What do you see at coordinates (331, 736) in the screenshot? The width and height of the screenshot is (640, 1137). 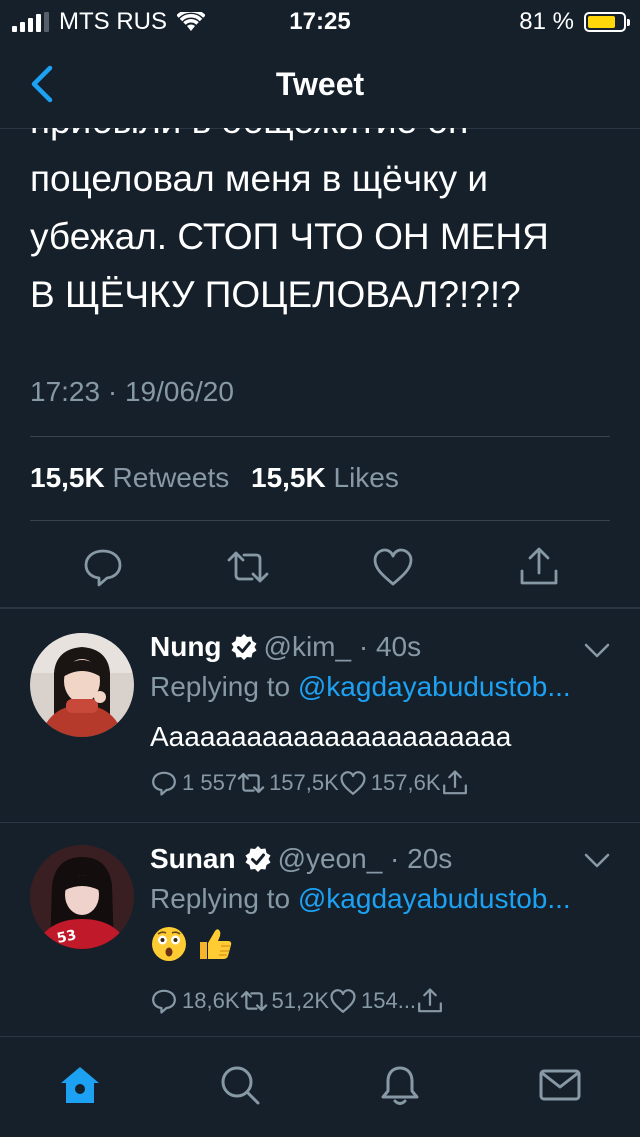 I see `reply-text: Aaaaaaaaaaaaaaaaaaaaaaa` at bounding box center [331, 736].